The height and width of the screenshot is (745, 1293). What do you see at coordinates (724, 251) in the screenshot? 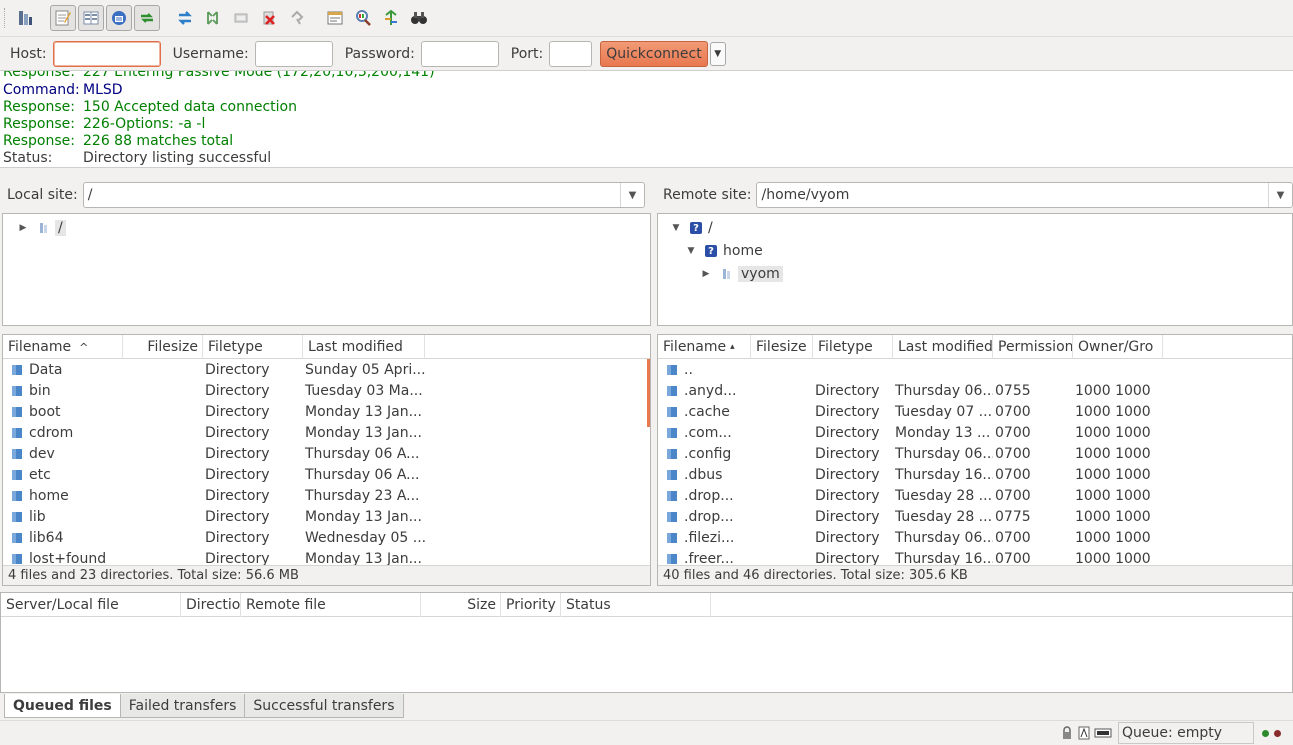
I see `tree-node: ▼ ? home` at bounding box center [724, 251].